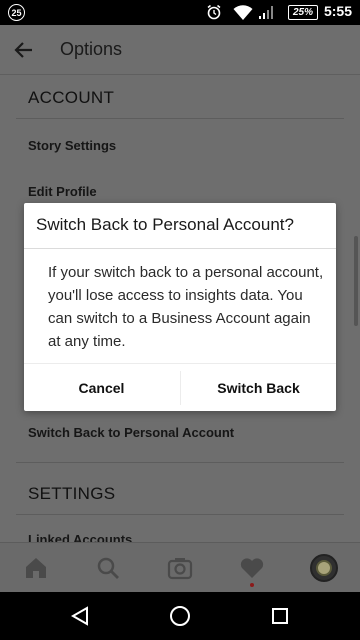 This screenshot has width=360, height=640. I want to click on camera-icon, so click(180, 568).